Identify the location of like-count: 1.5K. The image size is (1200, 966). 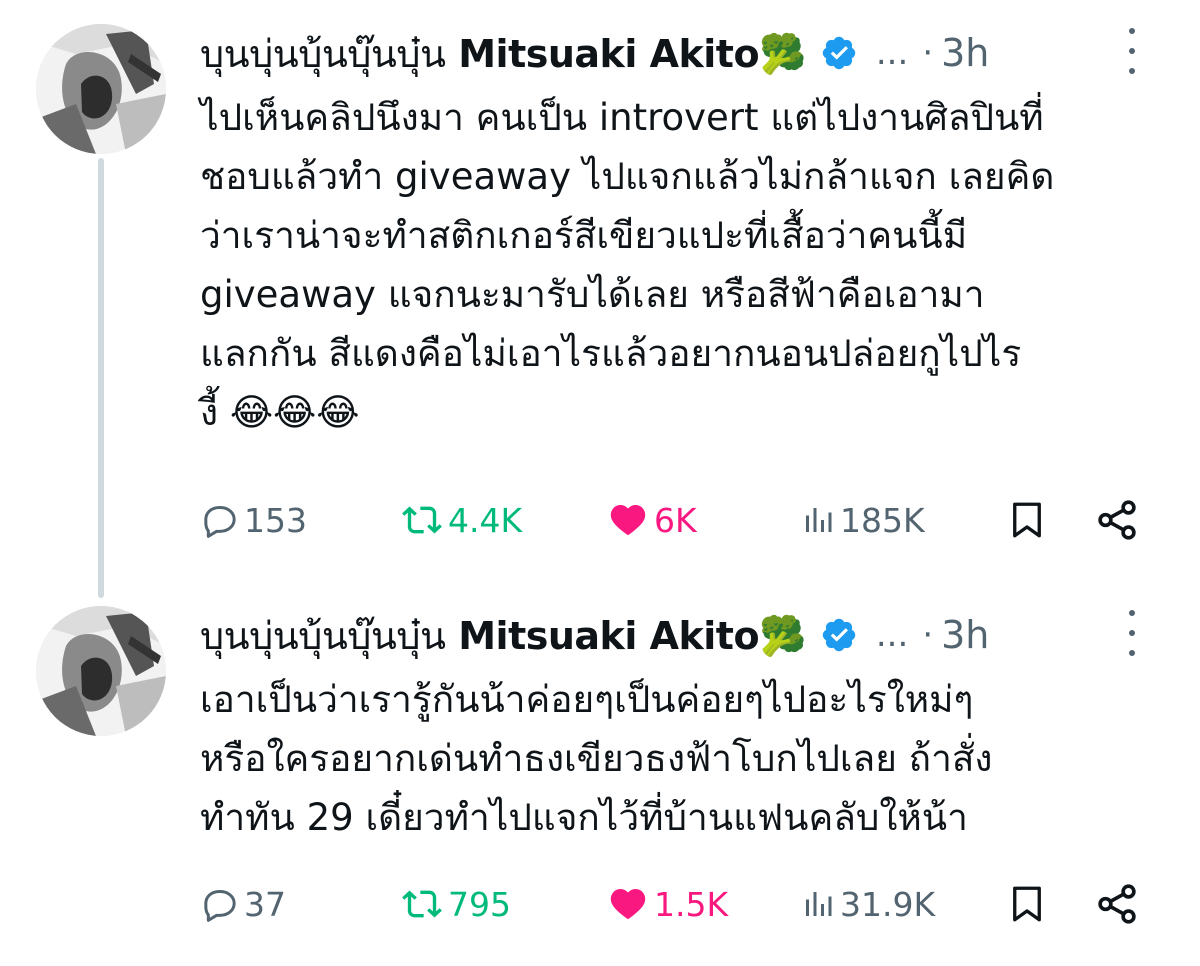
(691, 904).